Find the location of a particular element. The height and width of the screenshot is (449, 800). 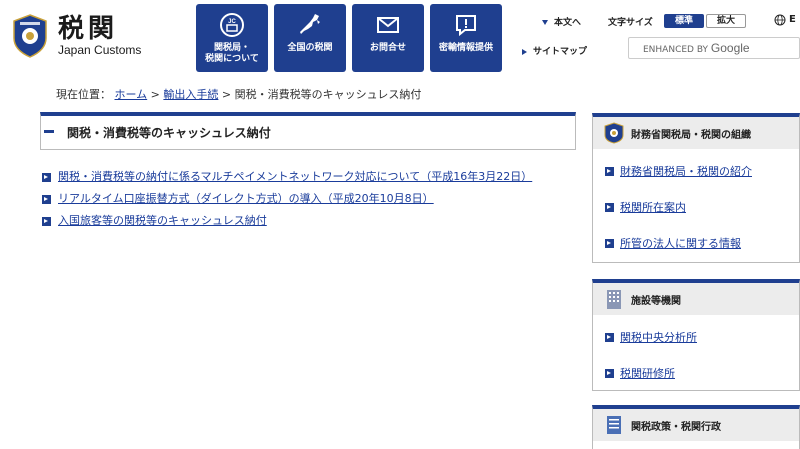

list-item: 入国旅客等の関税等のキャッシュレス納付 is located at coordinates (287, 221).